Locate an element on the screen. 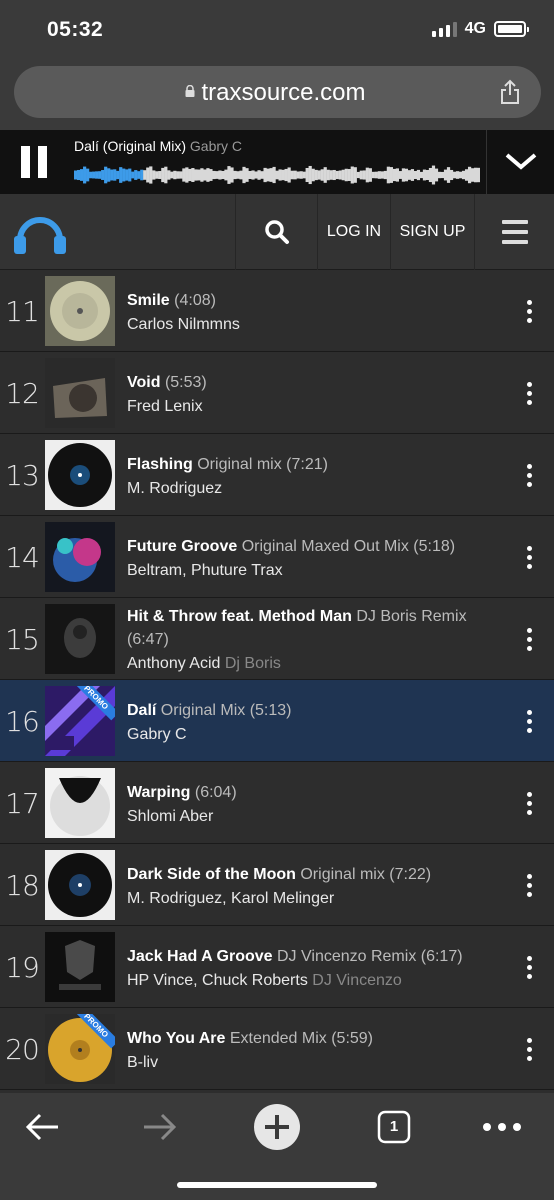 This screenshot has height=1200, width=554. track-text: Warping (6:04) Shlomi Aber is located at coordinates (308, 803).